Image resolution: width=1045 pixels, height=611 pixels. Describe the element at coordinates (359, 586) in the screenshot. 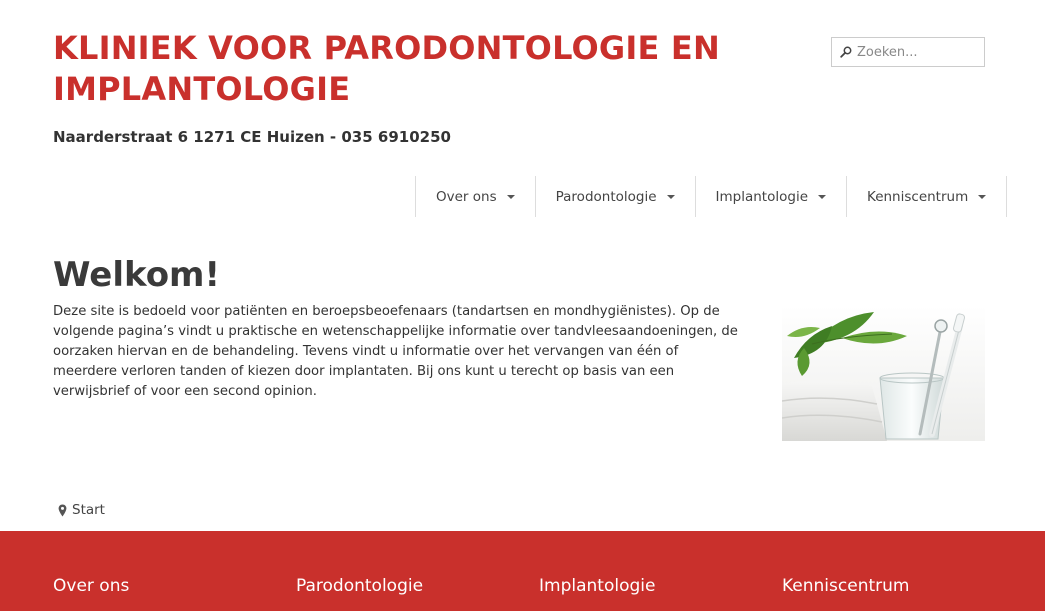

I see `footer-heading-parodontologie: Parodontologie` at that location.